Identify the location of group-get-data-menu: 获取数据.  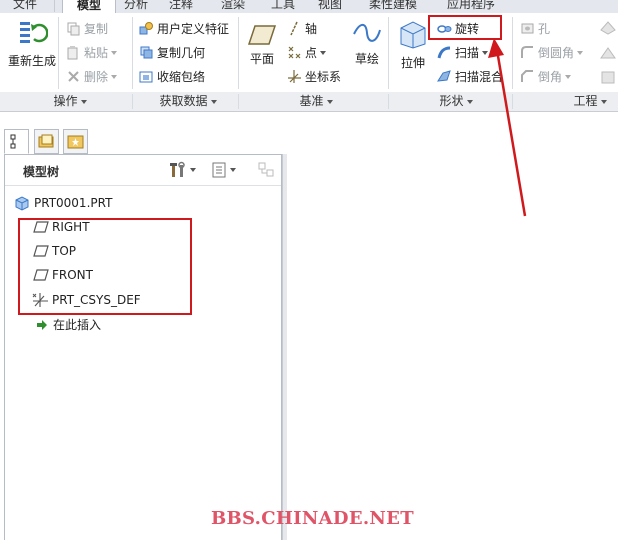
(188, 101).